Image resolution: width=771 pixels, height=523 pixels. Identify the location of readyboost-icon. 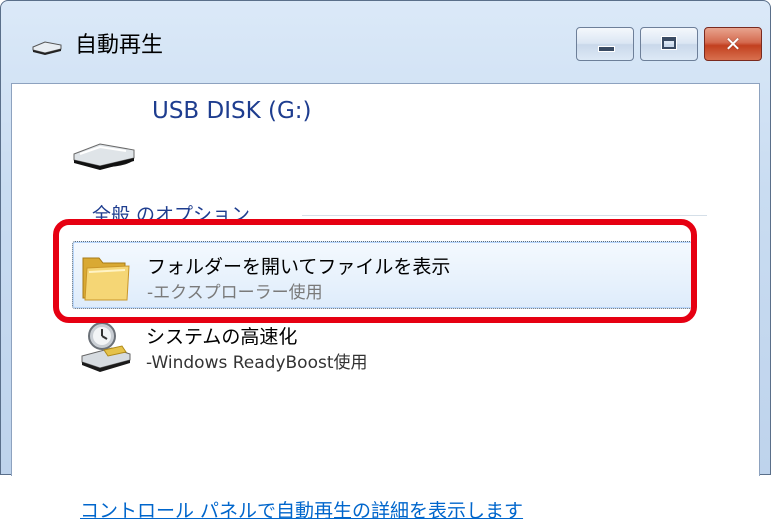
(106, 346).